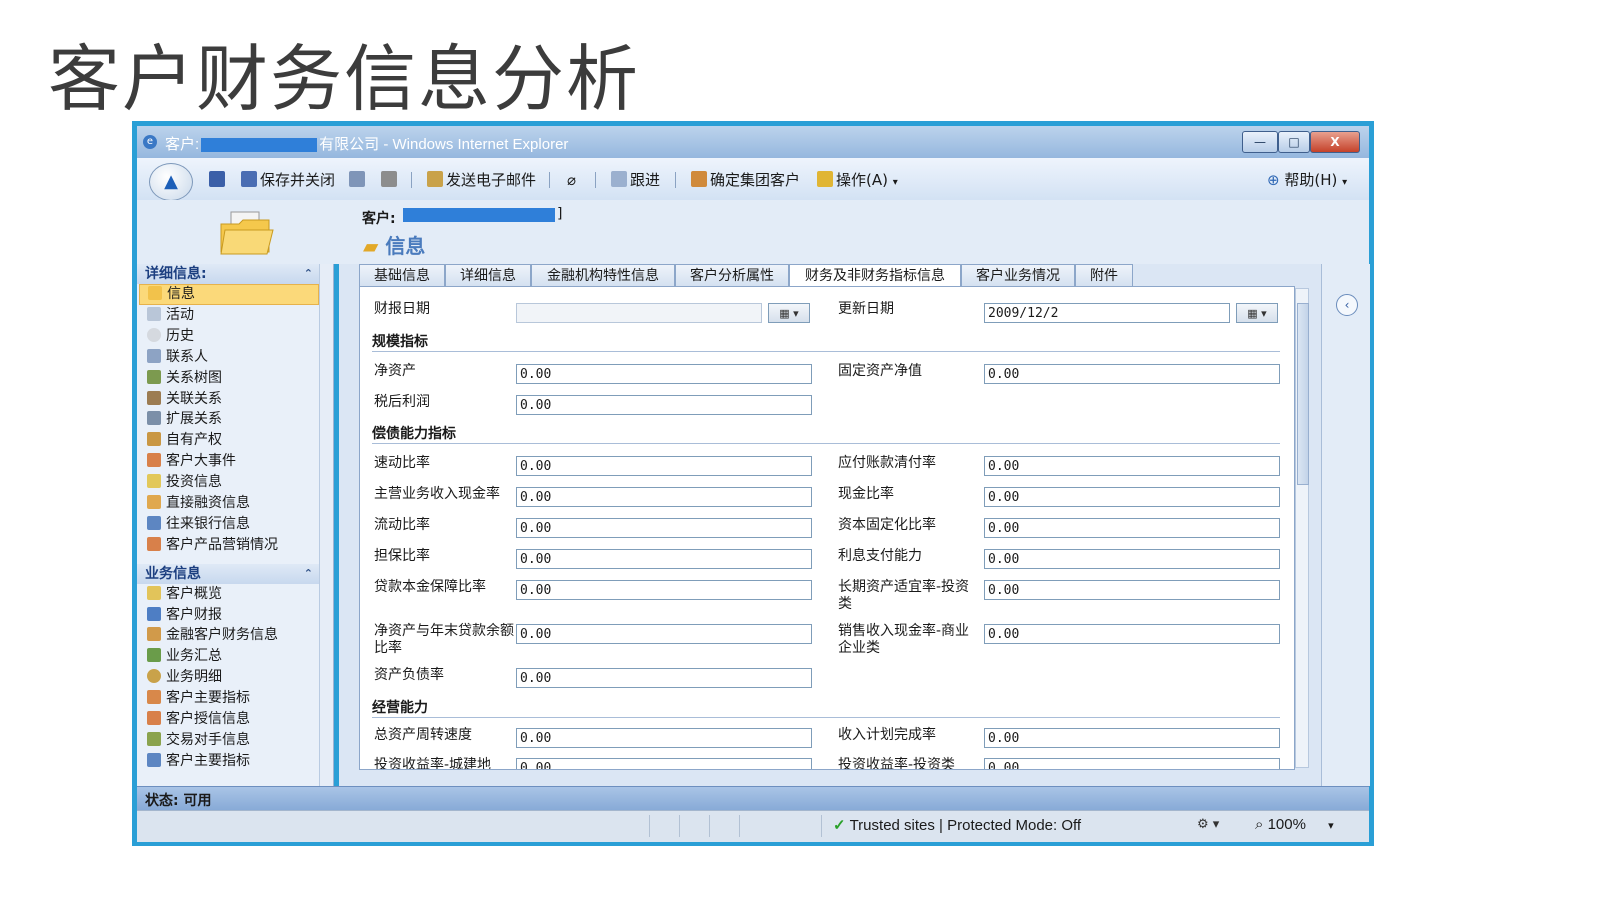 The image size is (1600, 900). I want to click on collapse-pane-icon: ‹, so click(1347, 305).